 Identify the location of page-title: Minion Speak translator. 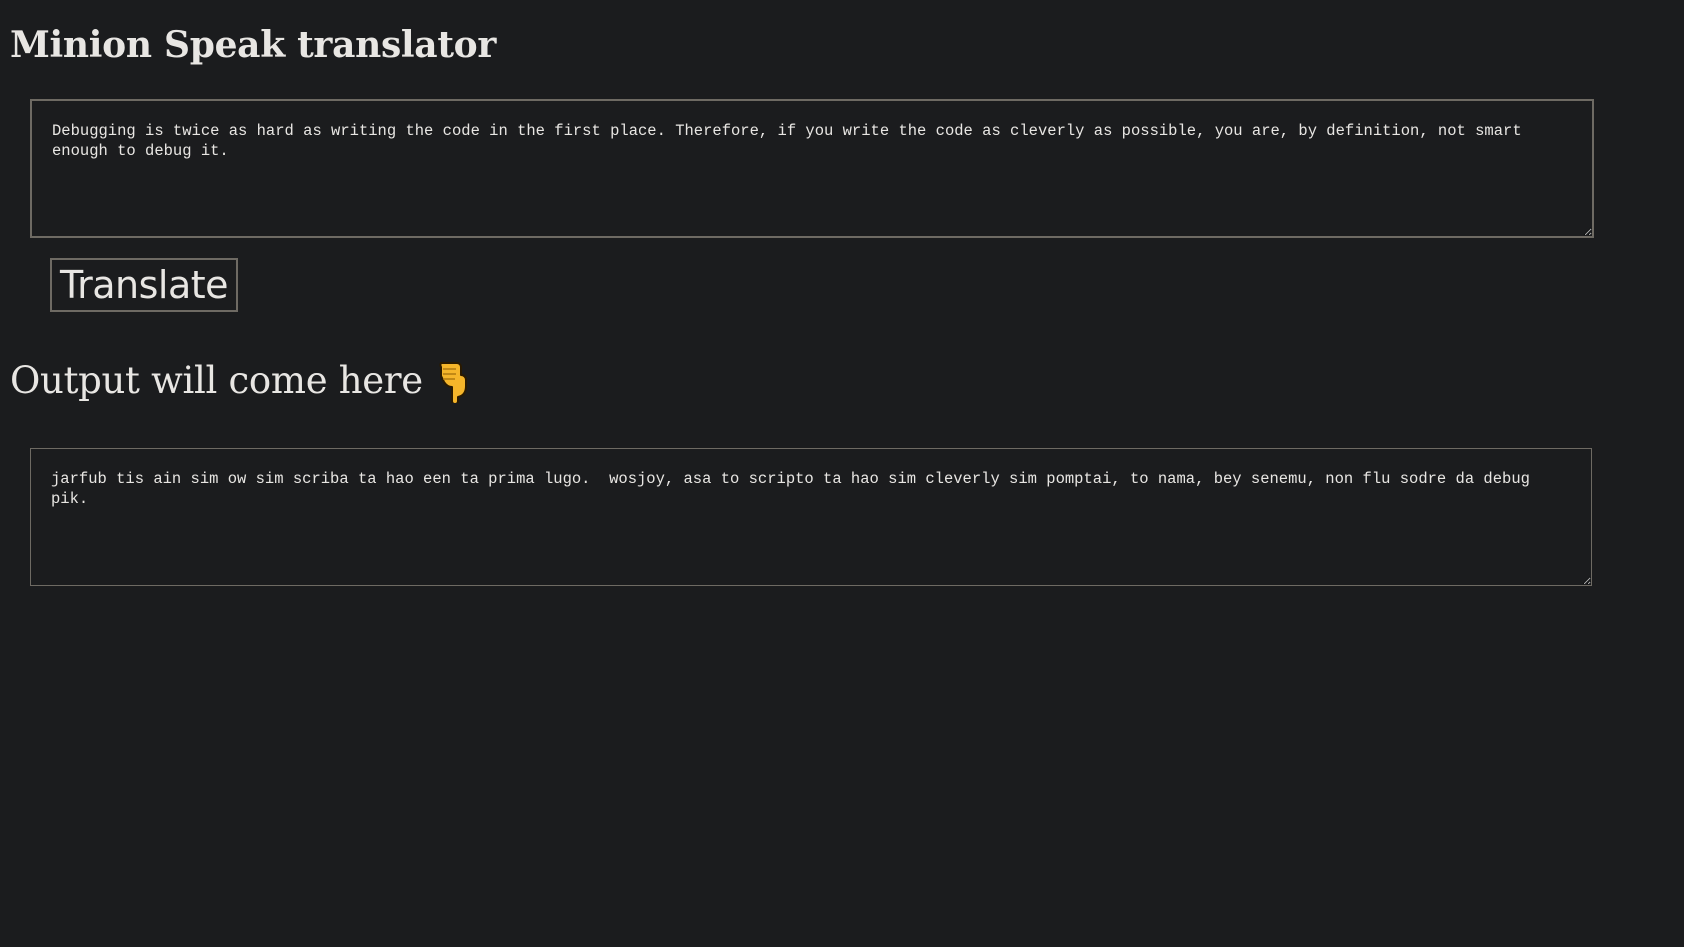
(253, 45).